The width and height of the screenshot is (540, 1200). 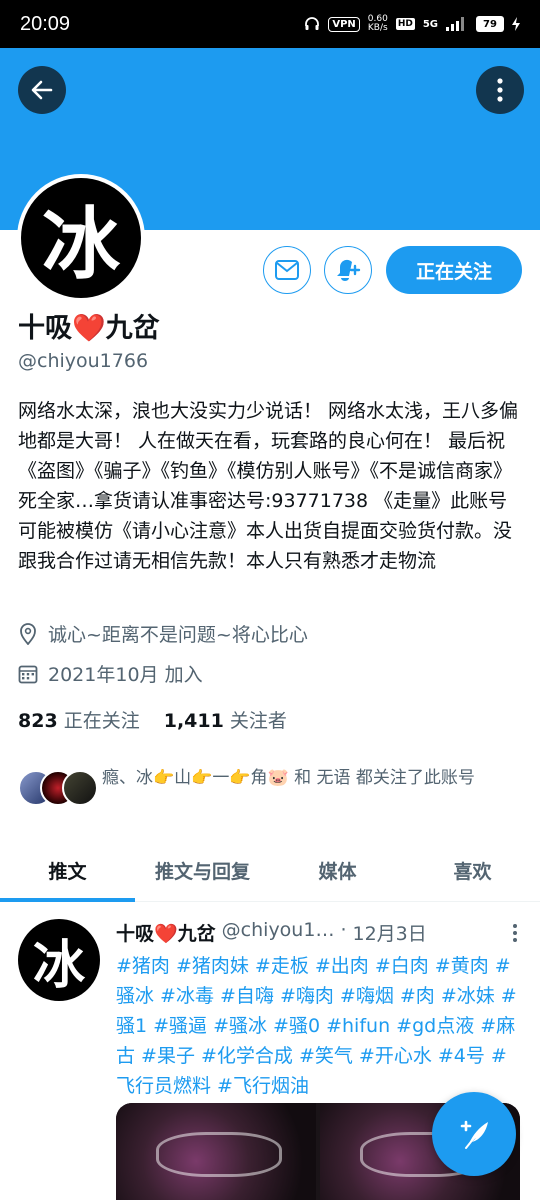 What do you see at coordinates (58, 786) in the screenshot?
I see `mutual-avatars` at bounding box center [58, 786].